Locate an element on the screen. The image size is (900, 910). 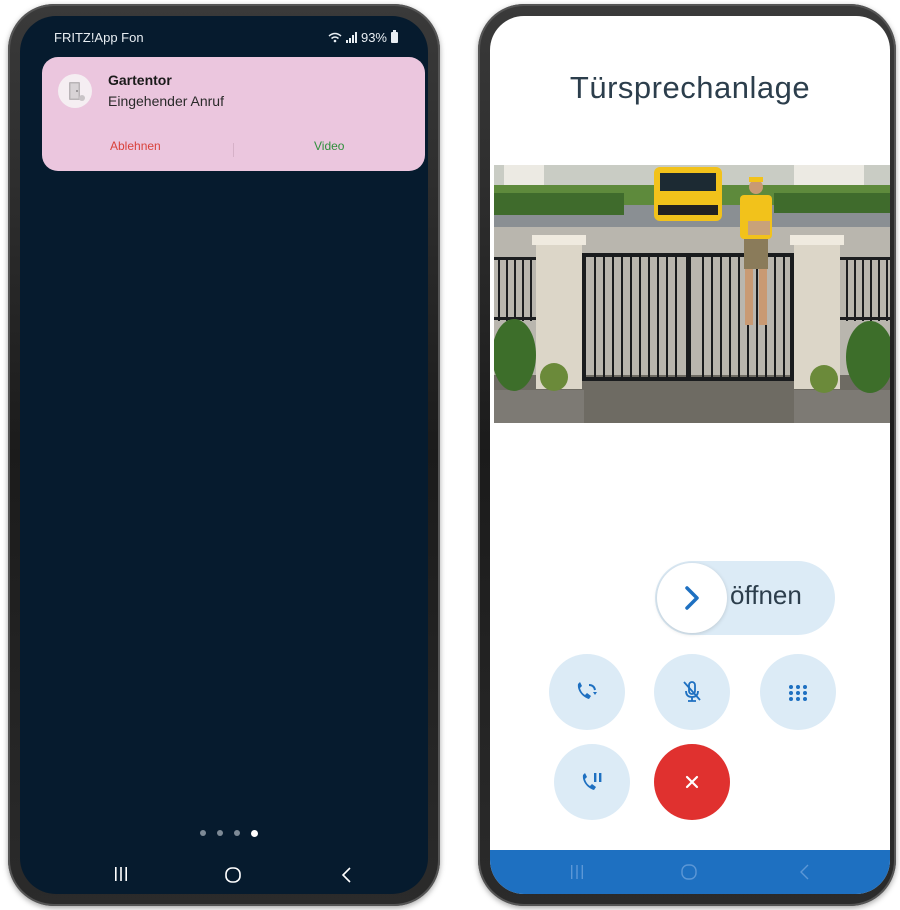
signal-icon is located at coordinates (351, 37).